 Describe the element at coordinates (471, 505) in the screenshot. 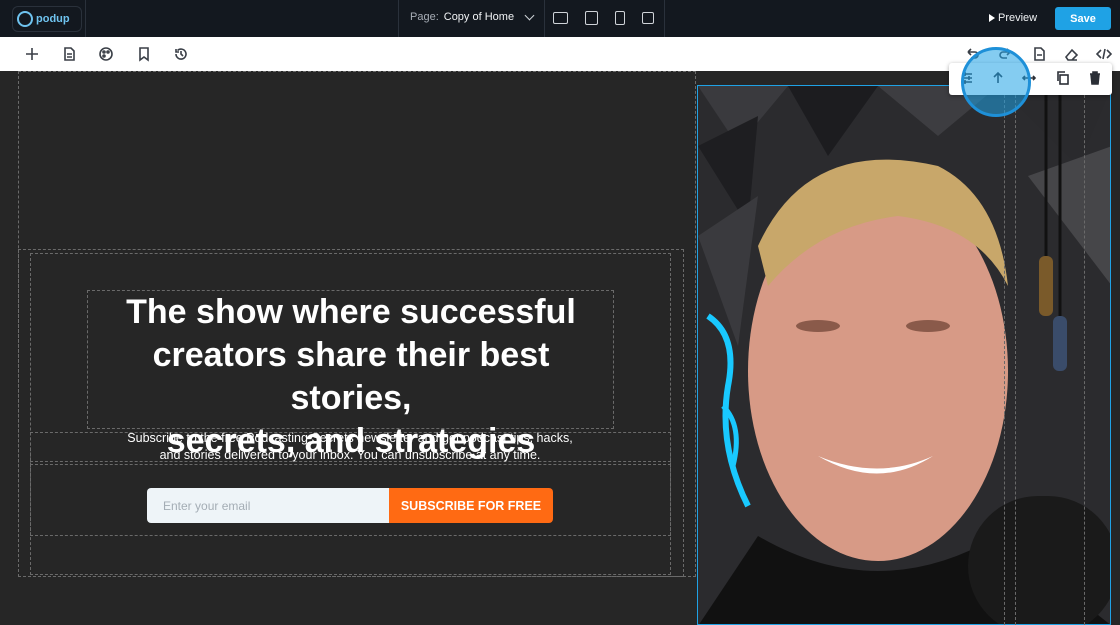

I see `subscribe-button: SUBSCRIBE FOR FREE` at that location.